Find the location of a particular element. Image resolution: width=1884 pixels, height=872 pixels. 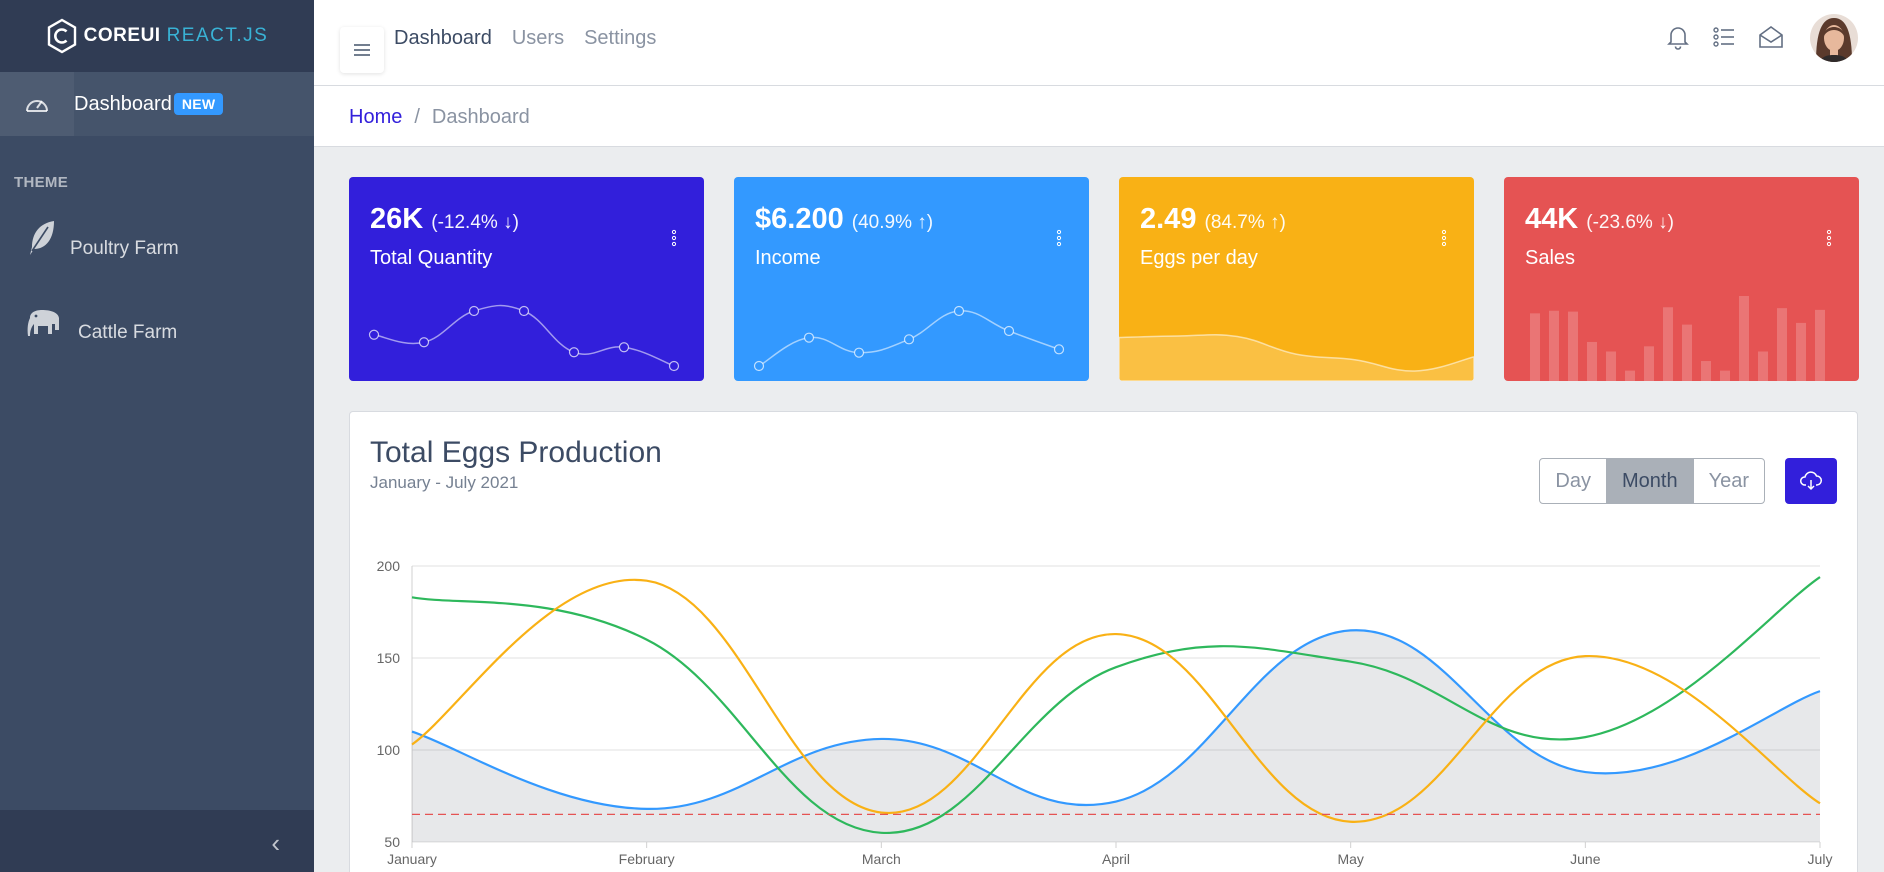

year-button: Year is located at coordinates (1728, 481).